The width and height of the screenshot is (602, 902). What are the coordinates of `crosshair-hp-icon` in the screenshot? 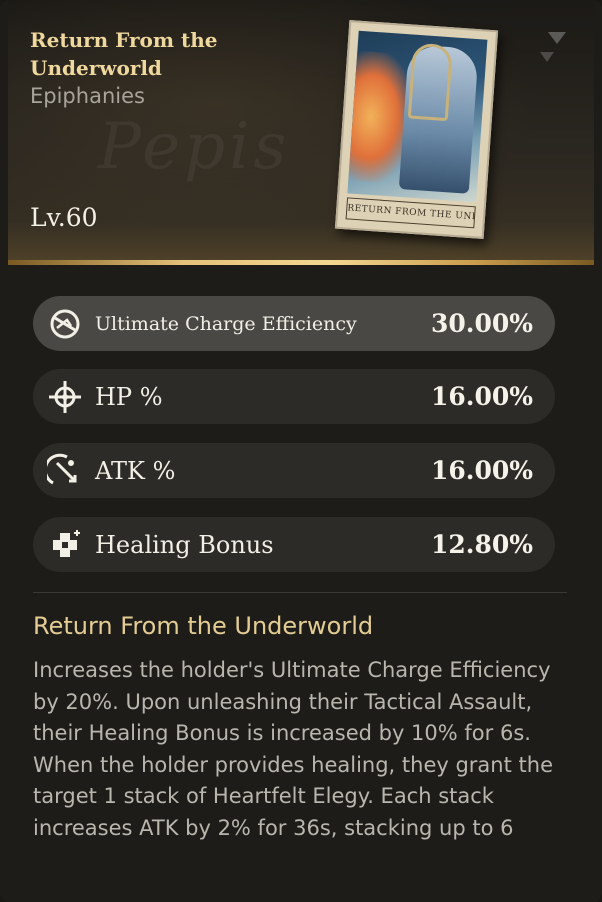 It's located at (65, 397).